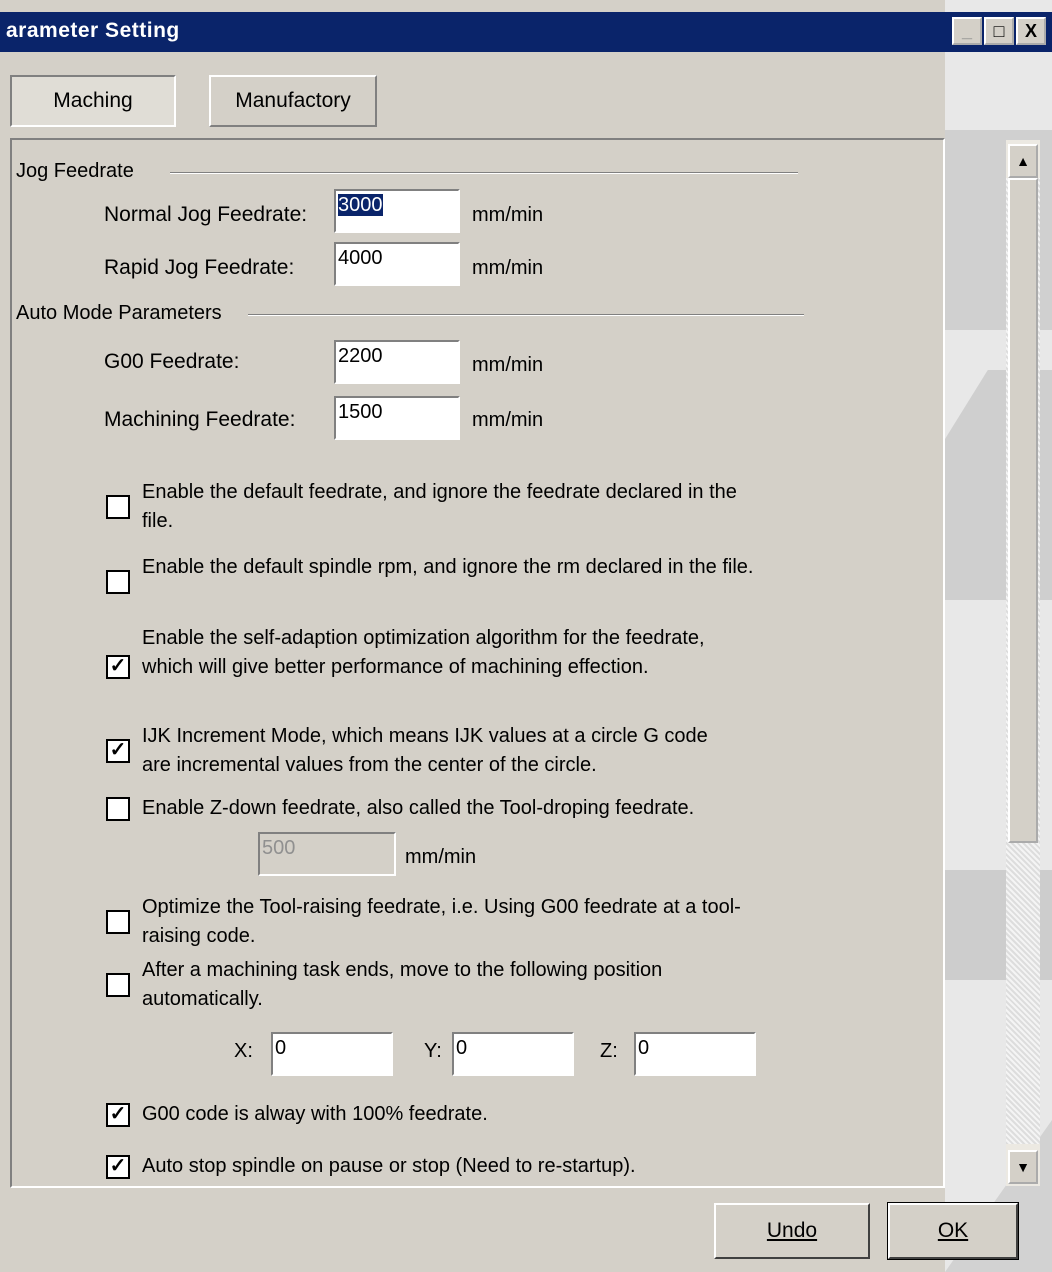 Image resolution: width=1052 pixels, height=1272 pixels. What do you see at coordinates (206, 214) in the screenshot?
I see `normal-jog-label: Normal Jog Feedrate:` at bounding box center [206, 214].